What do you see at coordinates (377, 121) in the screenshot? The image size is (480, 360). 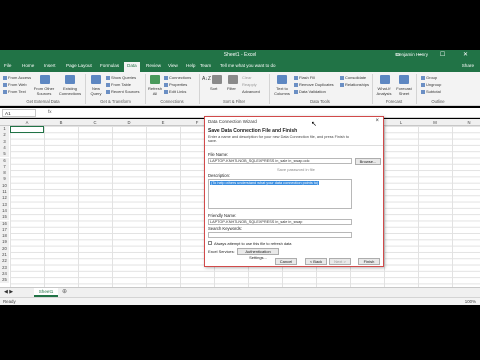 I see `close-icon: ×` at bounding box center [377, 121].